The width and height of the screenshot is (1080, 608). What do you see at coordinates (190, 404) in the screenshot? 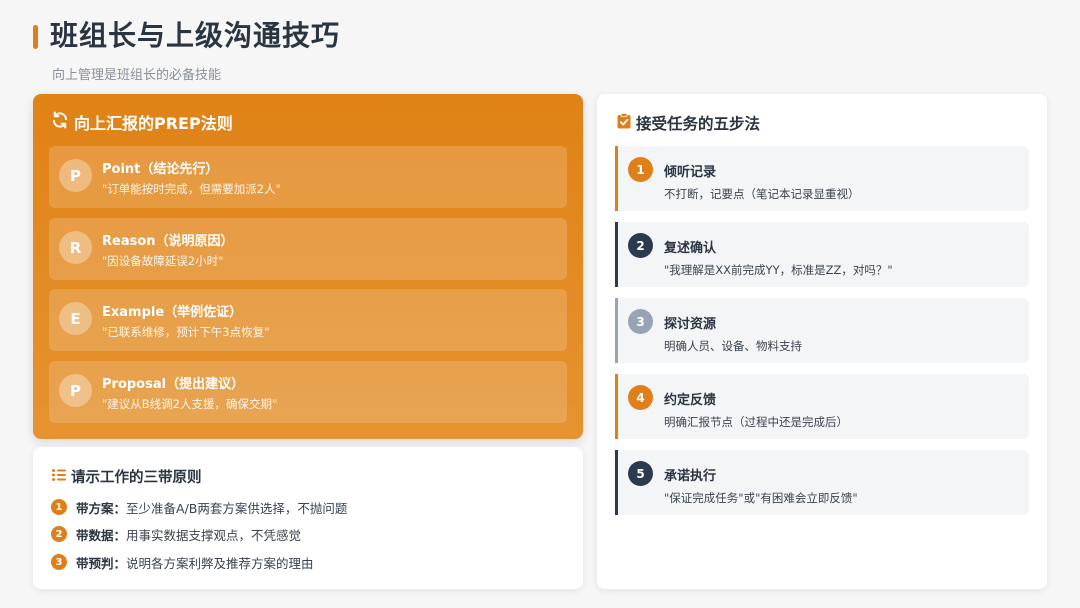
I see `prep-item-desc: "建议从B线调2人支援，确保交期"` at bounding box center [190, 404].